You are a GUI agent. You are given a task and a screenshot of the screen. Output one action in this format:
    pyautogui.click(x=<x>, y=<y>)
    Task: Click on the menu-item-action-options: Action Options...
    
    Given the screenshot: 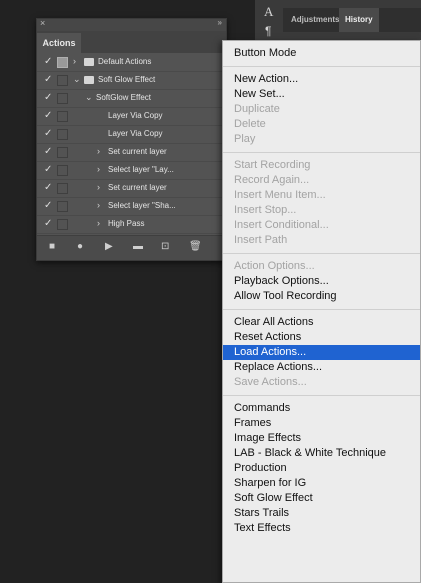 What is the action you would take?
    pyautogui.click(x=274, y=266)
    